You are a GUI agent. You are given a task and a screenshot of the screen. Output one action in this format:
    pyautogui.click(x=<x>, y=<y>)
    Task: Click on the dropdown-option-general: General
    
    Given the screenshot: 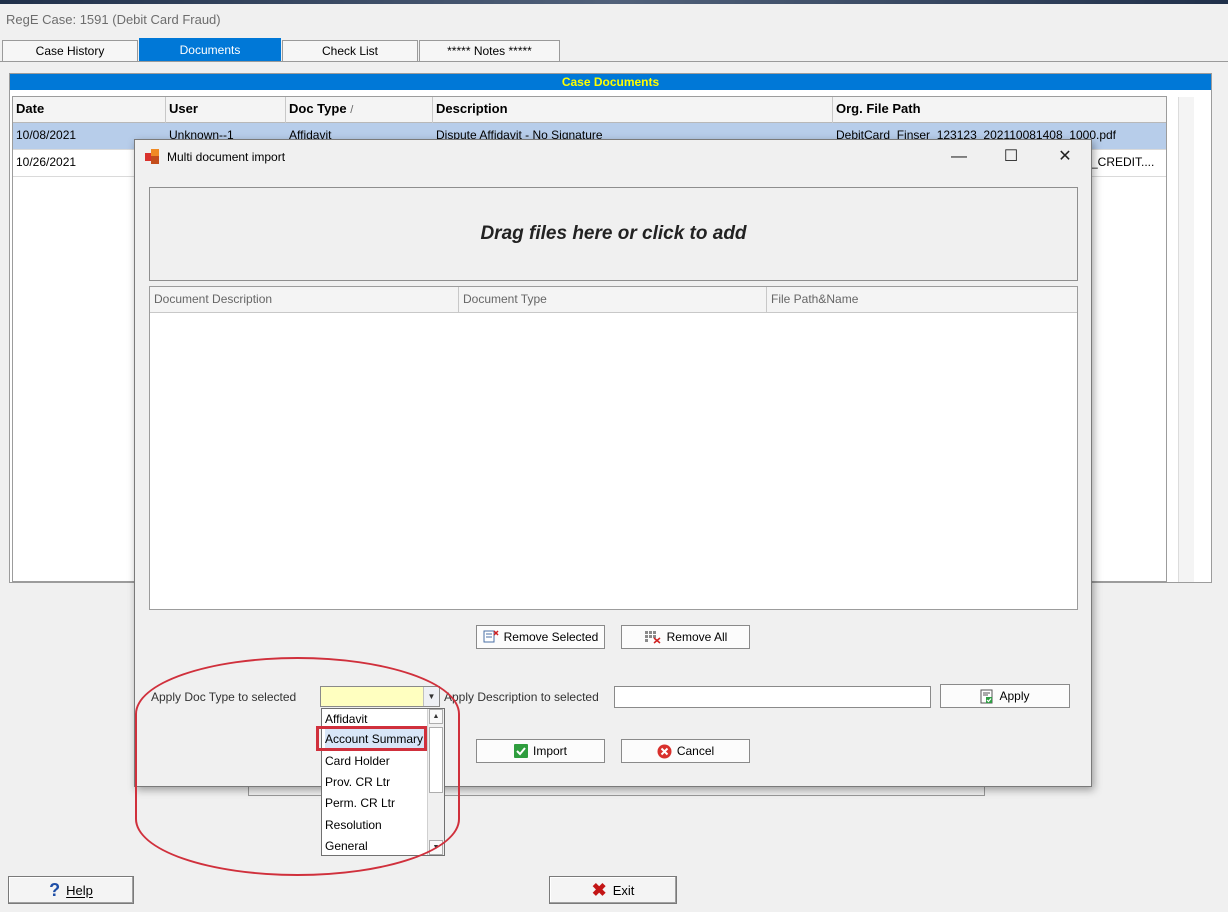 What is the action you would take?
    pyautogui.click(x=346, y=846)
    